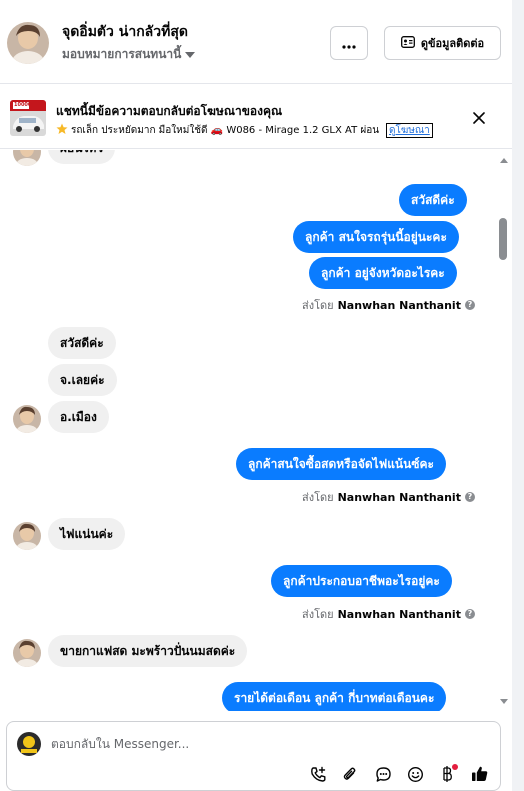 This screenshot has height=791, width=524. I want to click on like-button, so click(480, 776).